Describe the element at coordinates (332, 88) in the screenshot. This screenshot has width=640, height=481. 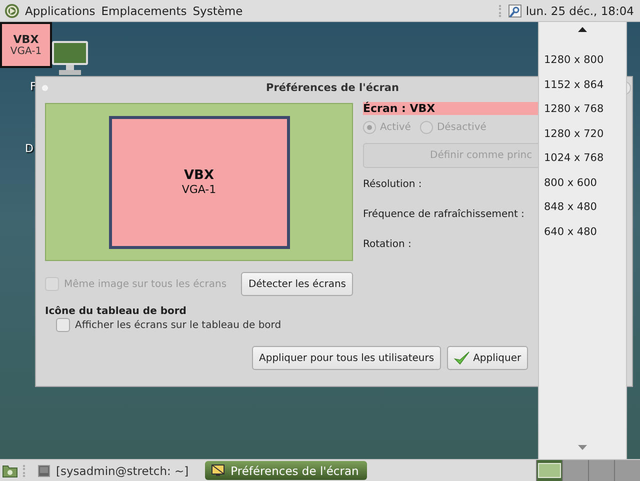
I see `window-title: Préférences de l'écran` at that location.